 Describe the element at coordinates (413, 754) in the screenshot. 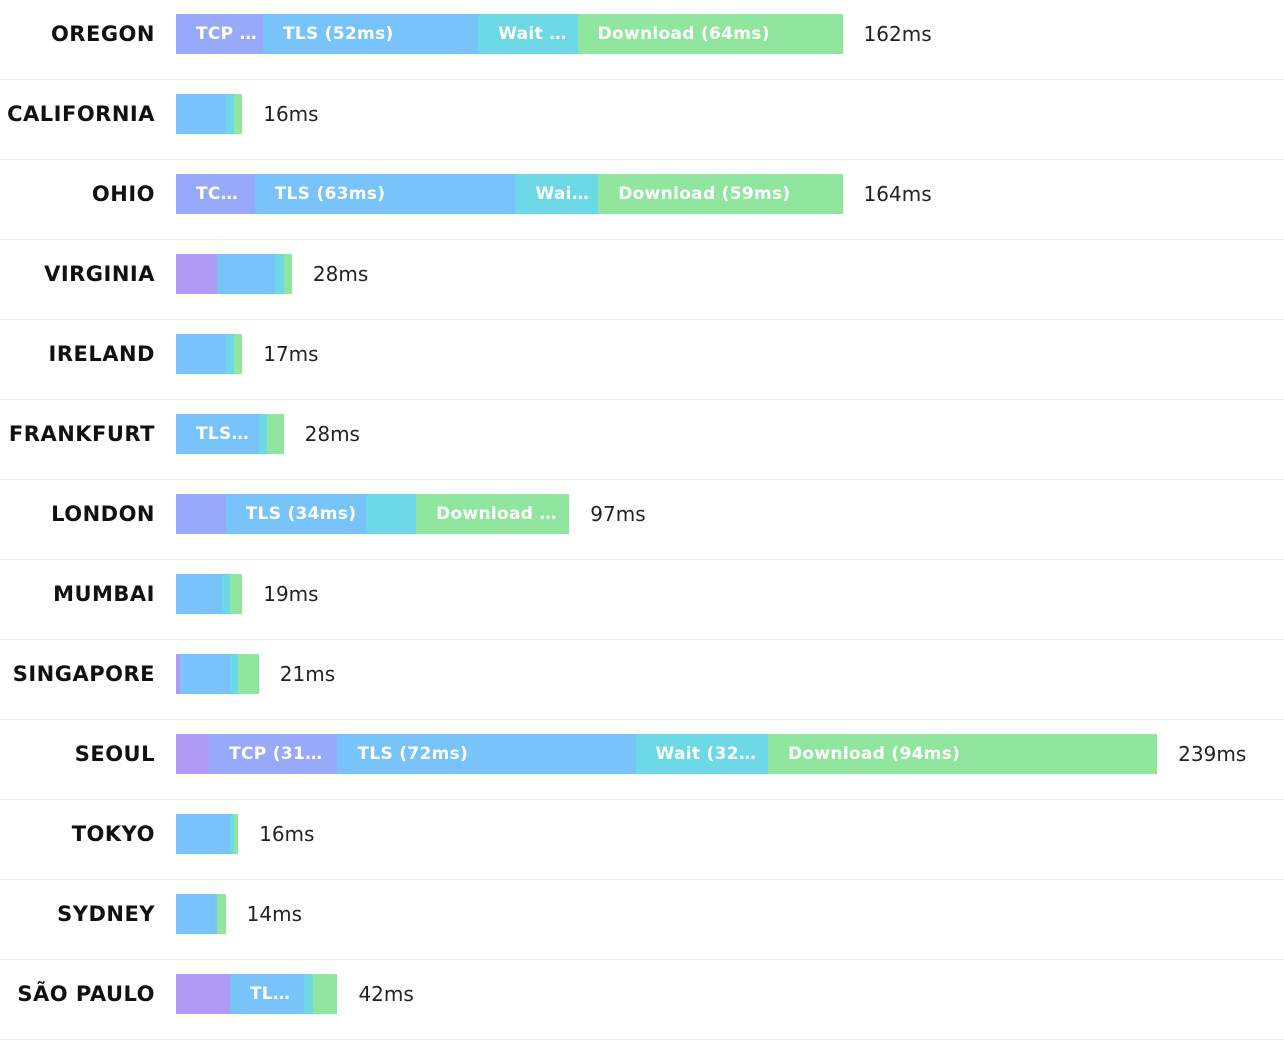

I see `segment-label: TLS (72ms)` at that location.